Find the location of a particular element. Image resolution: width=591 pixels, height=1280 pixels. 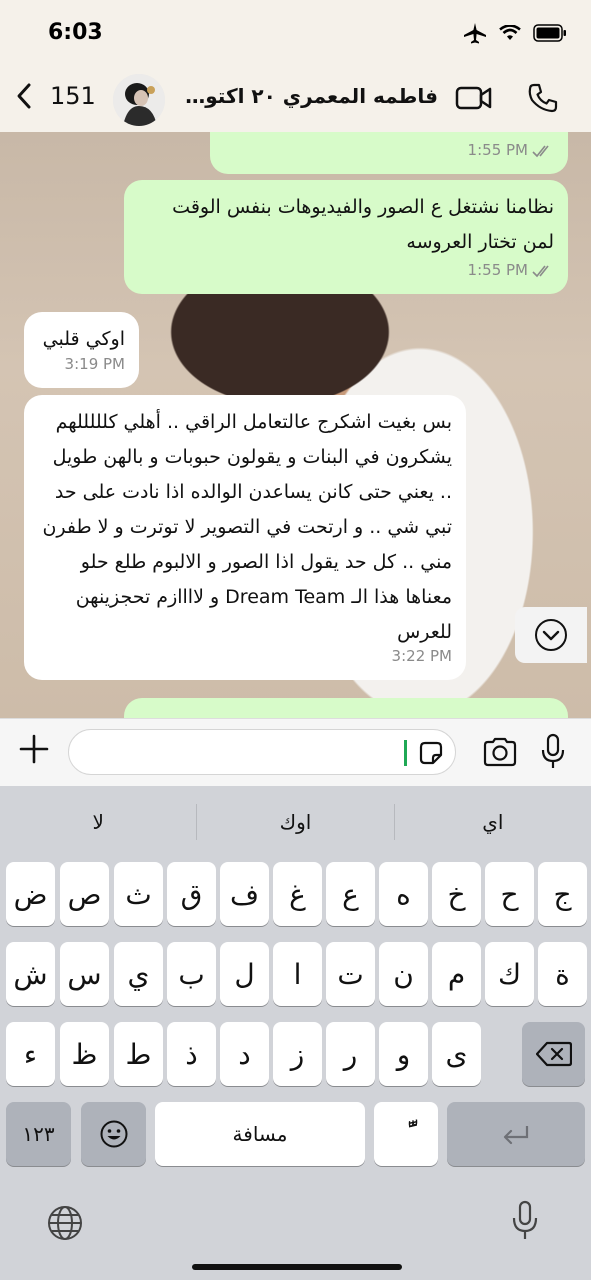

back-button: 151 is located at coordinates (56, 96).